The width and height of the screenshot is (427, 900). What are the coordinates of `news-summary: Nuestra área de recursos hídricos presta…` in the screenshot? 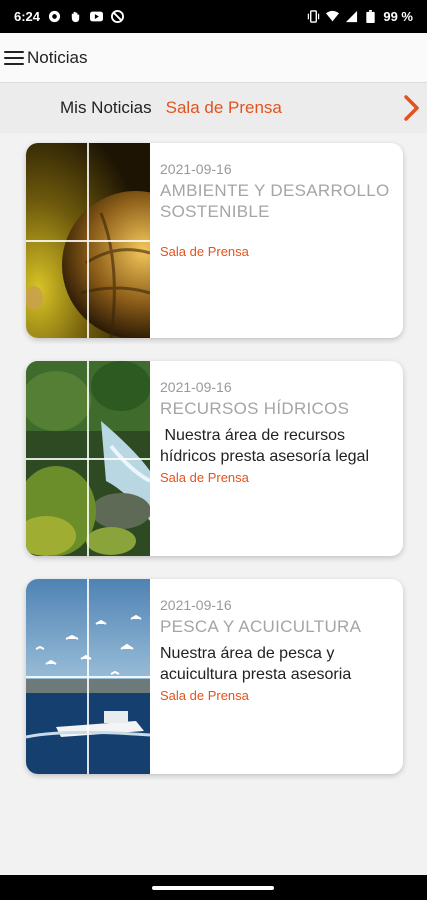 It's located at (264, 446).